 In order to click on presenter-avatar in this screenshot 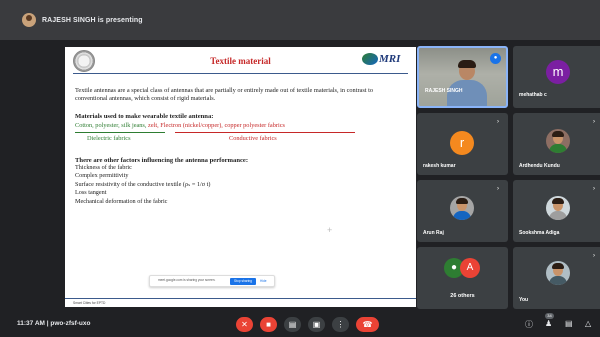, I will do `click(29, 20)`.